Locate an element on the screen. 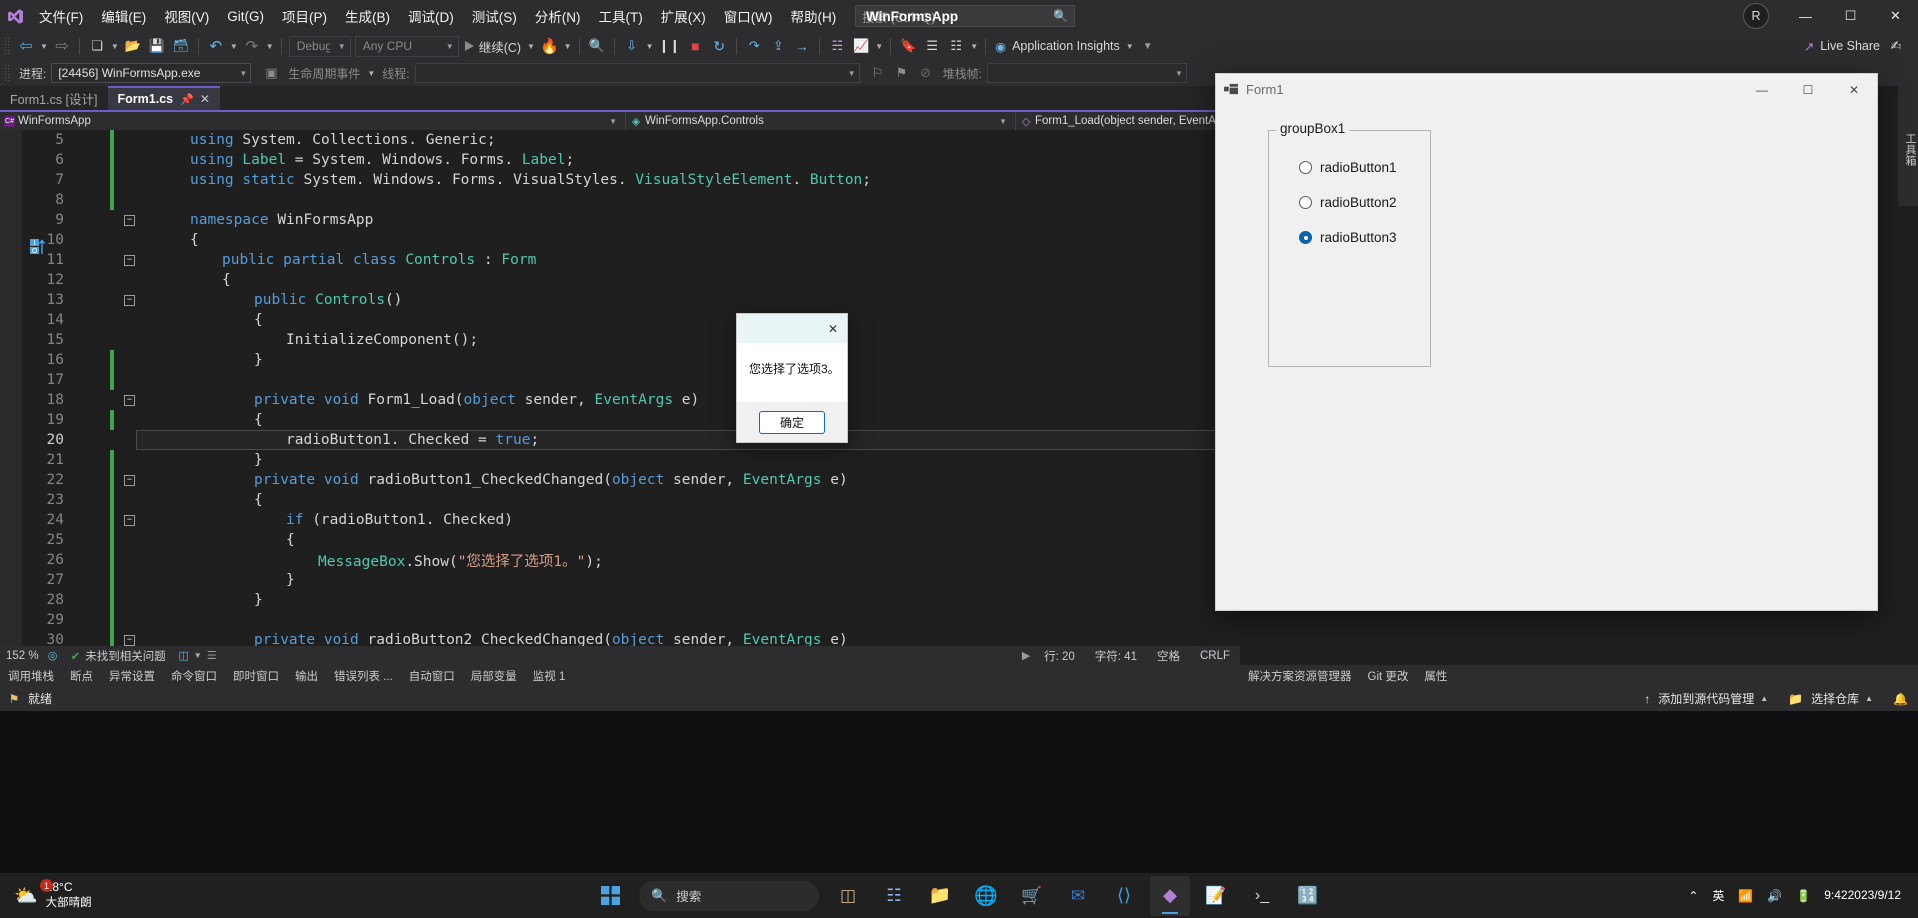  app-insights-pin-icon: ▼ is located at coordinates (1148, 46).